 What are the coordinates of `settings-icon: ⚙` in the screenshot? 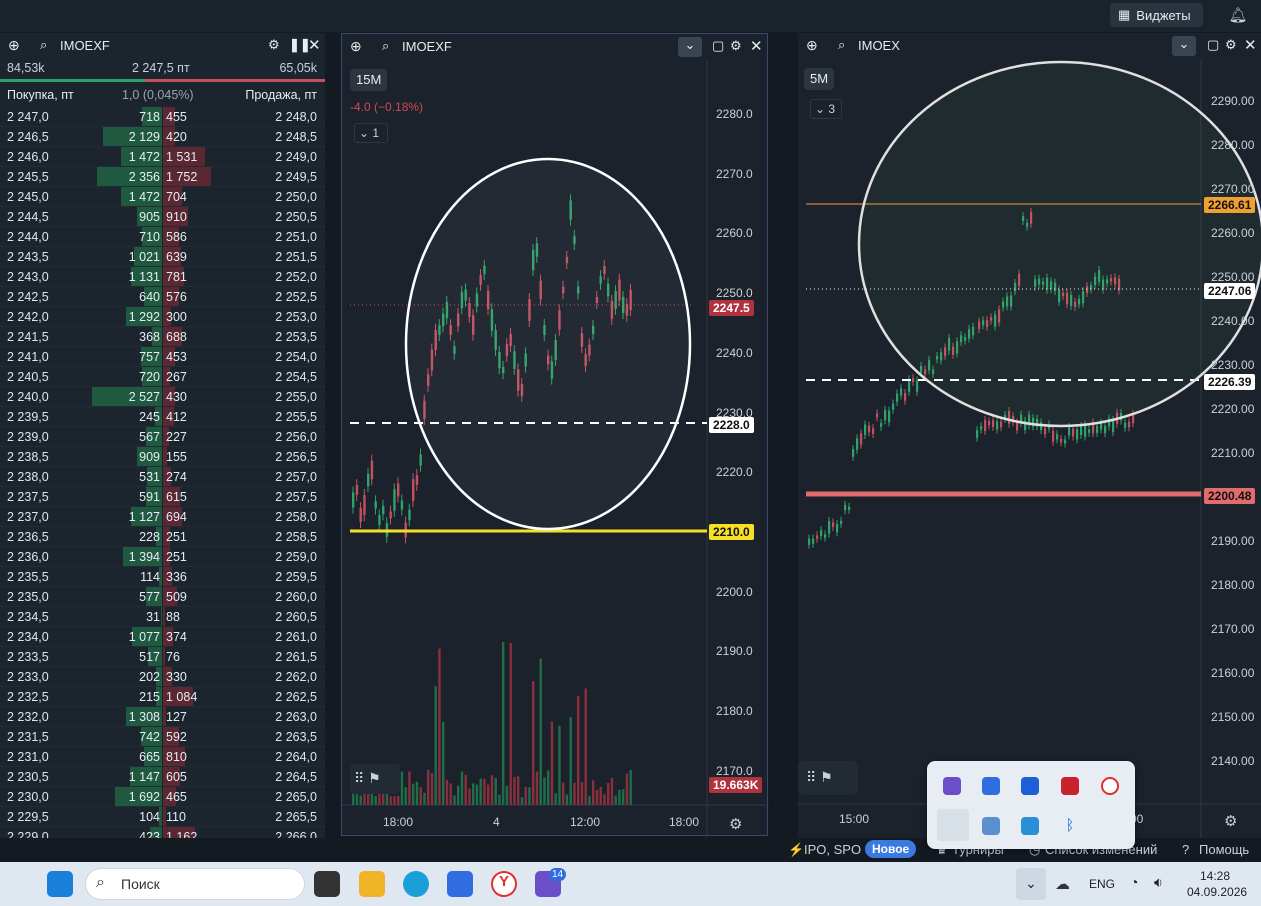 It's located at (735, 824).